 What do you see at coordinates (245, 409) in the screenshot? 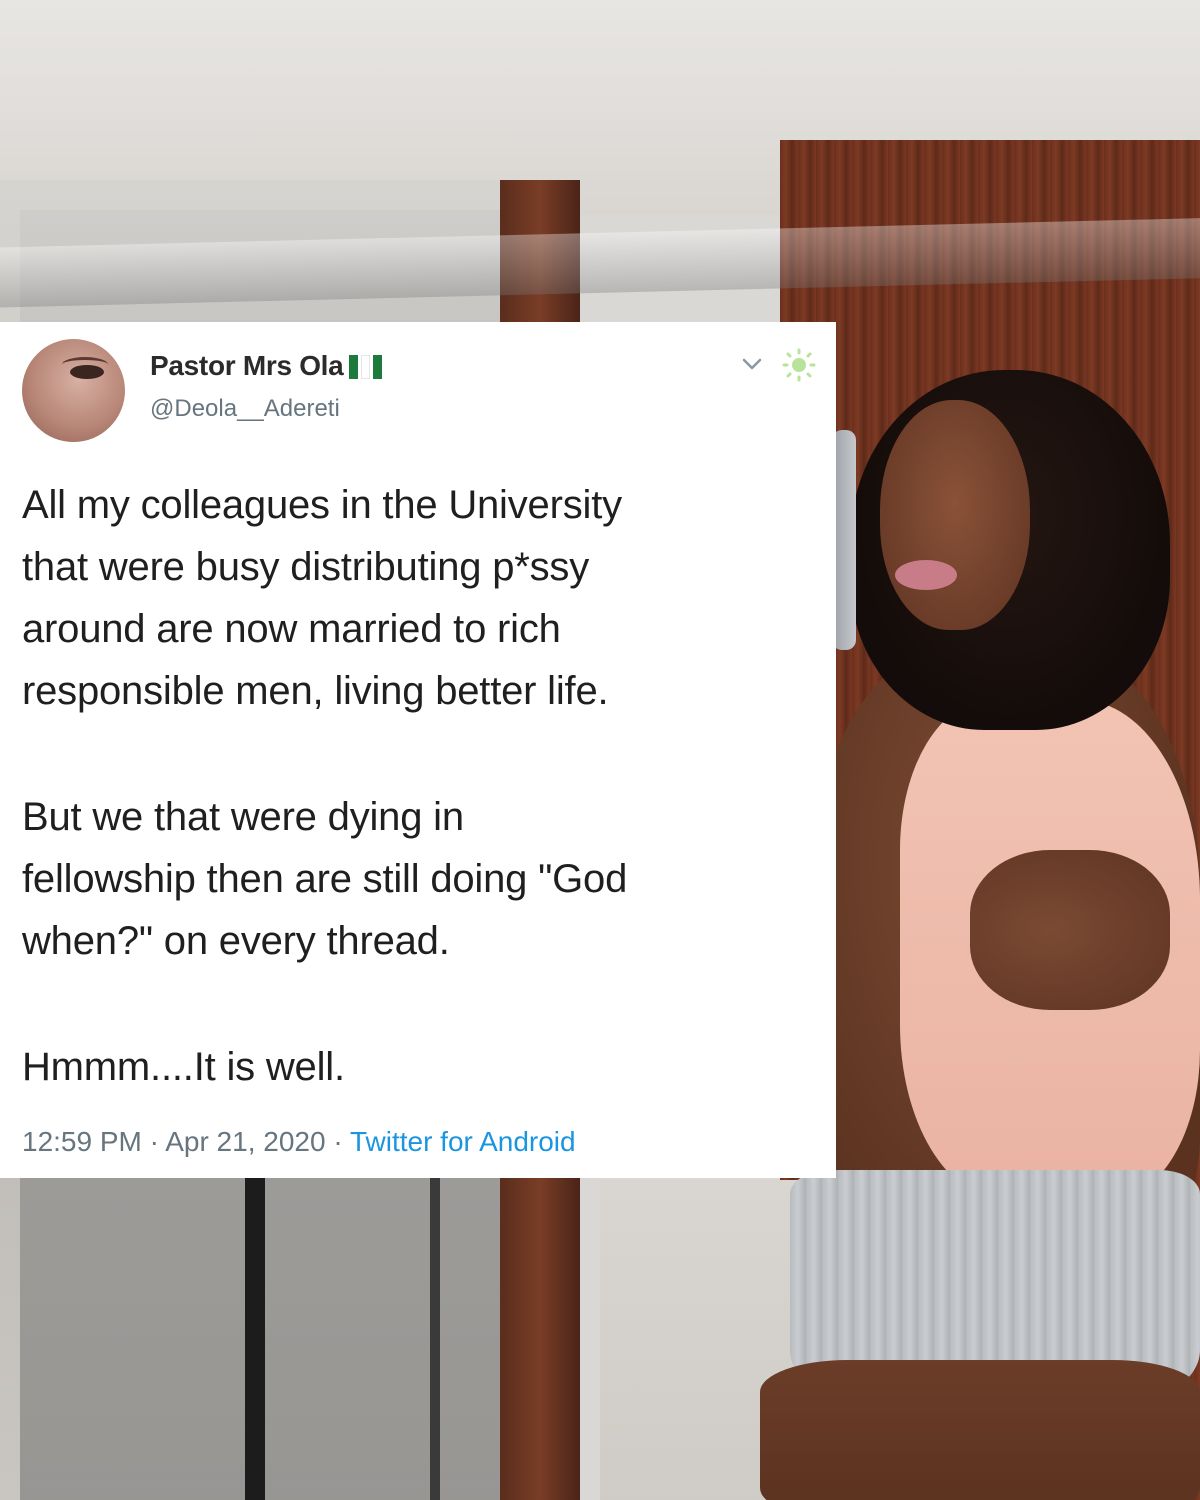
I see `user-handle: @Deola__Adereti` at bounding box center [245, 409].